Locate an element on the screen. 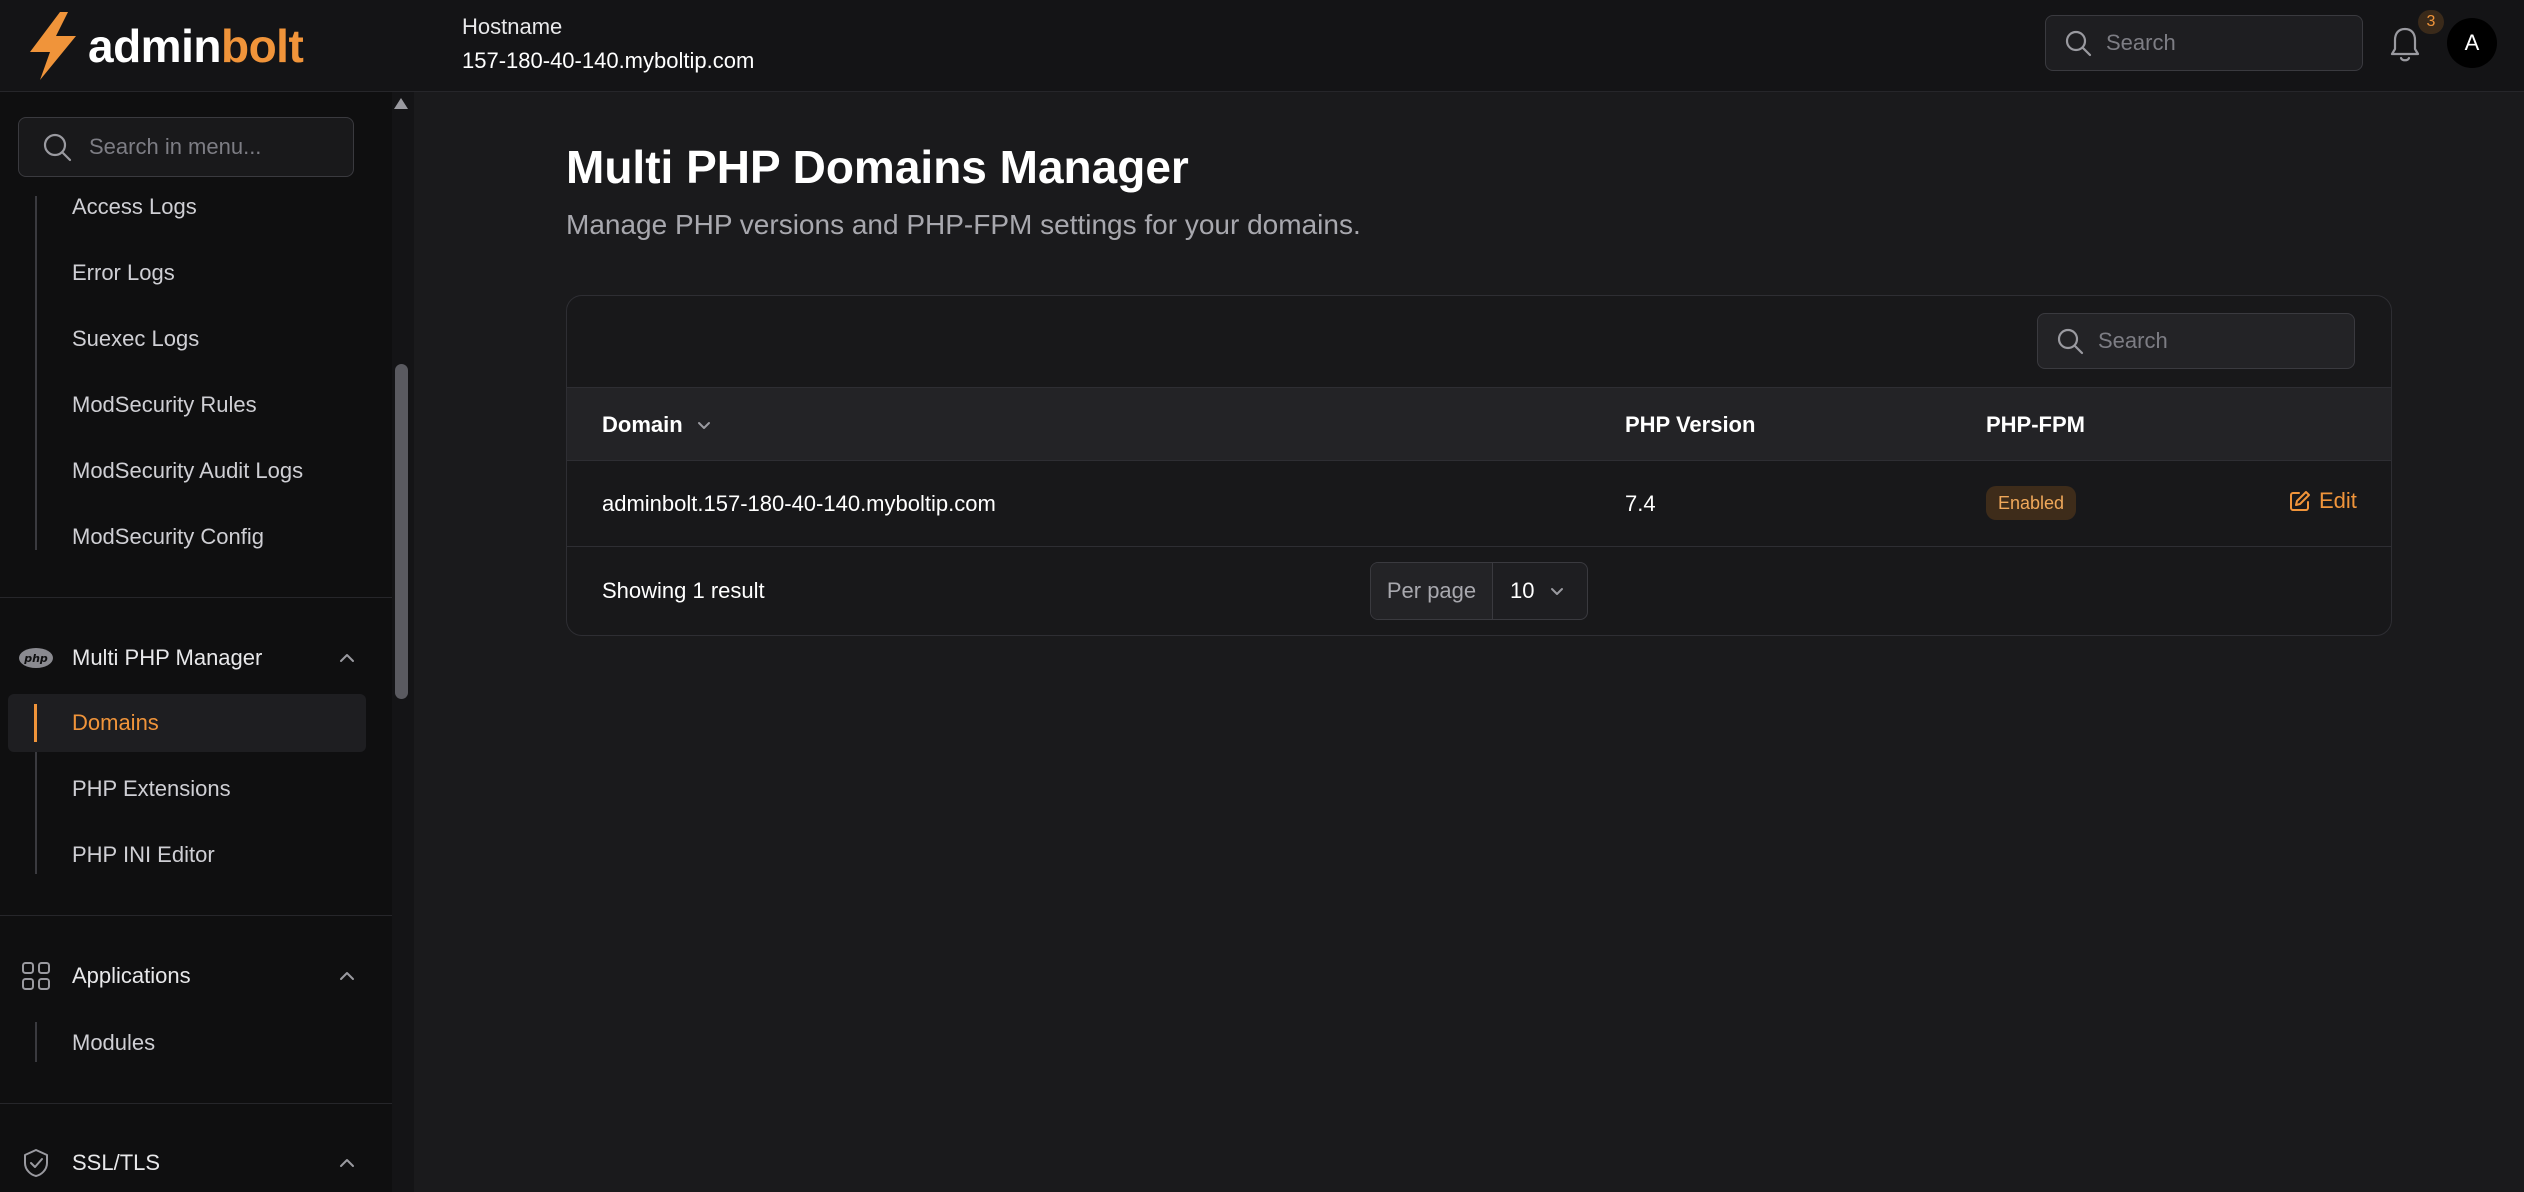 The height and width of the screenshot is (1192, 2524). svg-text: php is located at coordinates (35, 658).